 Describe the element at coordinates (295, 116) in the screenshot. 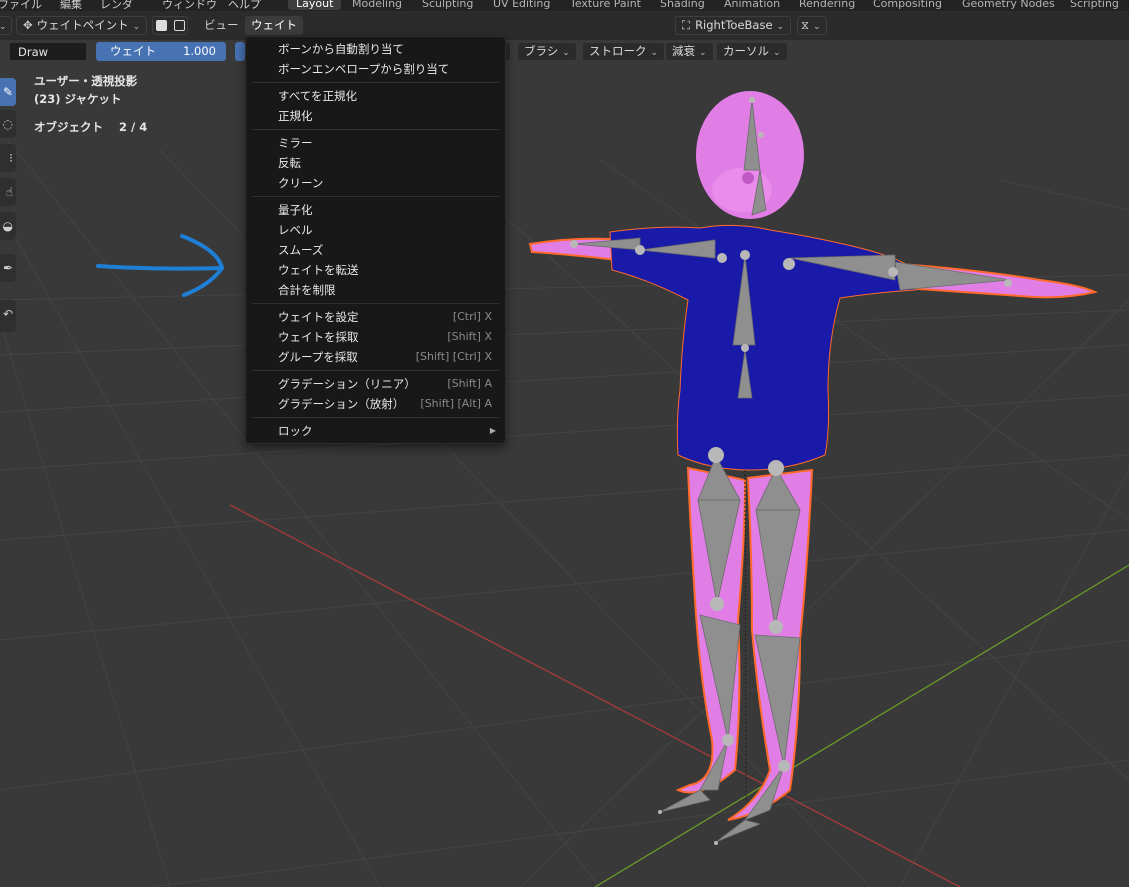

I see `menu-item-label: 正規化` at that location.